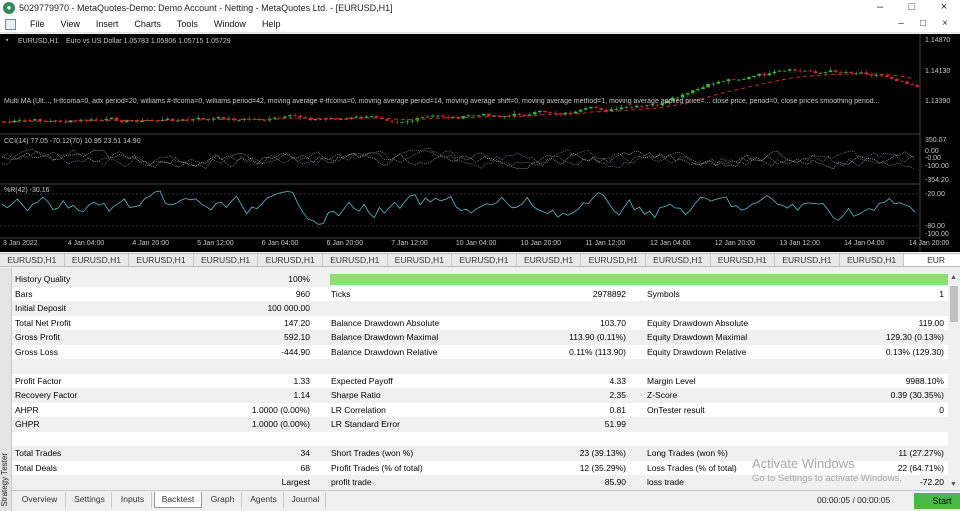 This screenshot has width=960, height=511. I want to click on close-button: ×, so click(944, 8).